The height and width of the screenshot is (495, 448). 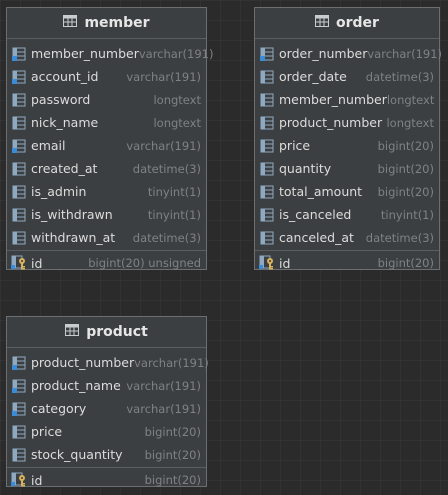 I want to click on column-row: account_id varchar(191), so click(x=106, y=76).